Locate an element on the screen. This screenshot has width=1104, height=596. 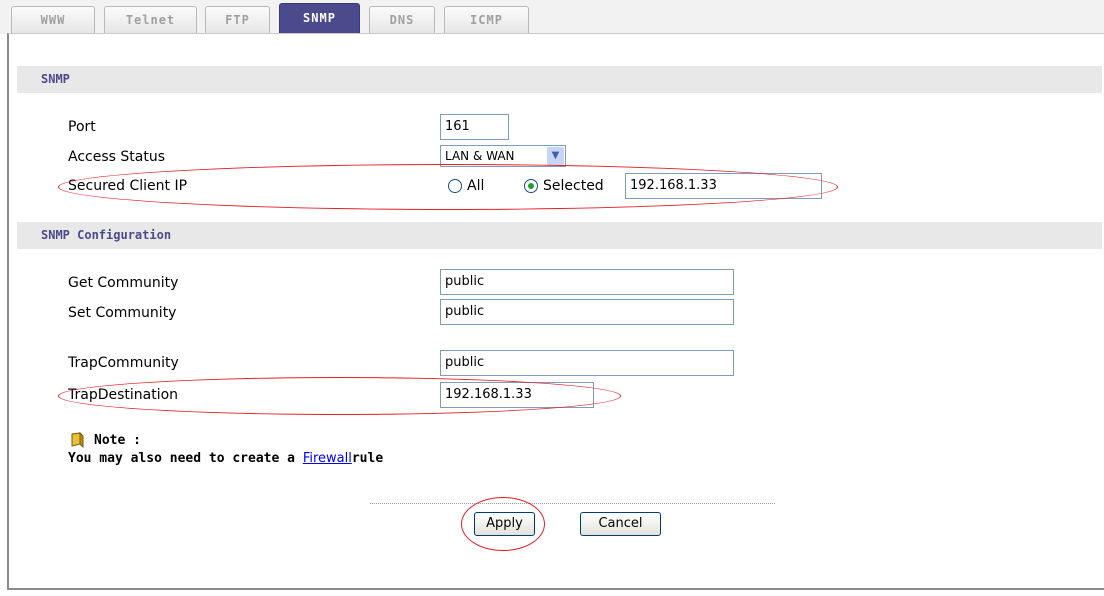
trap-community-label: TrapCommunity is located at coordinates (123, 363).